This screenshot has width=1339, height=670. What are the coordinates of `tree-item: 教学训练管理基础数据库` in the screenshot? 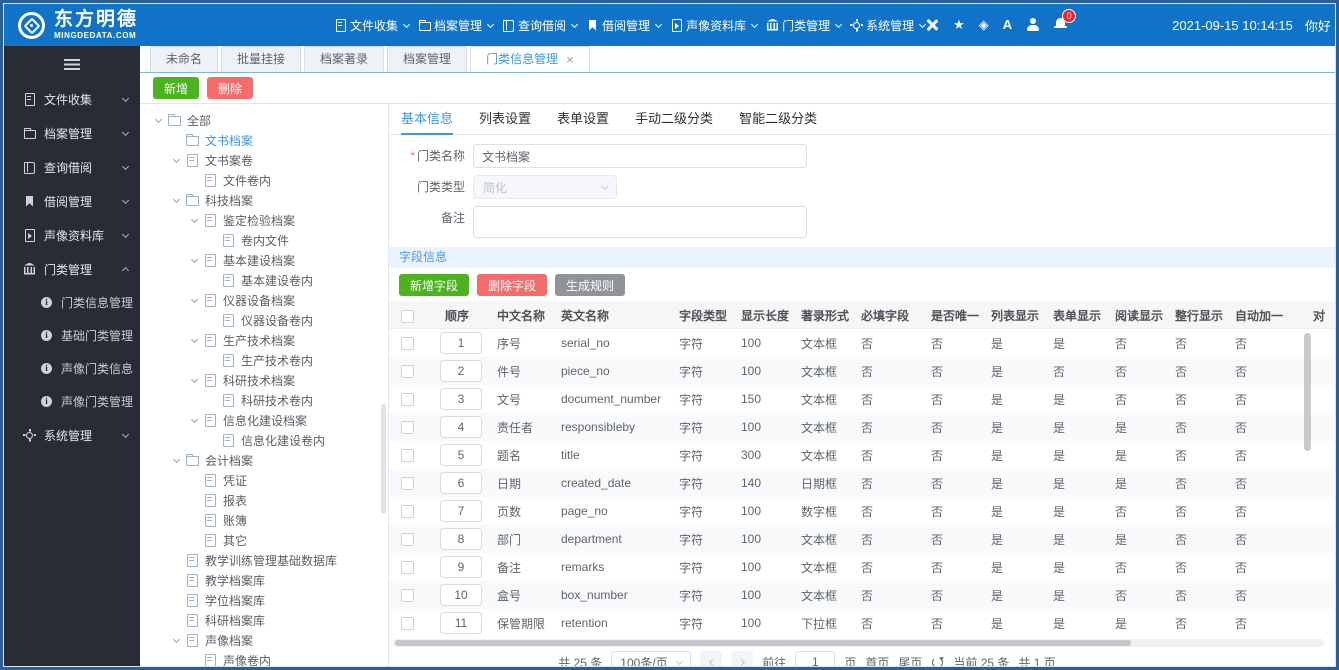 It's located at (264, 560).